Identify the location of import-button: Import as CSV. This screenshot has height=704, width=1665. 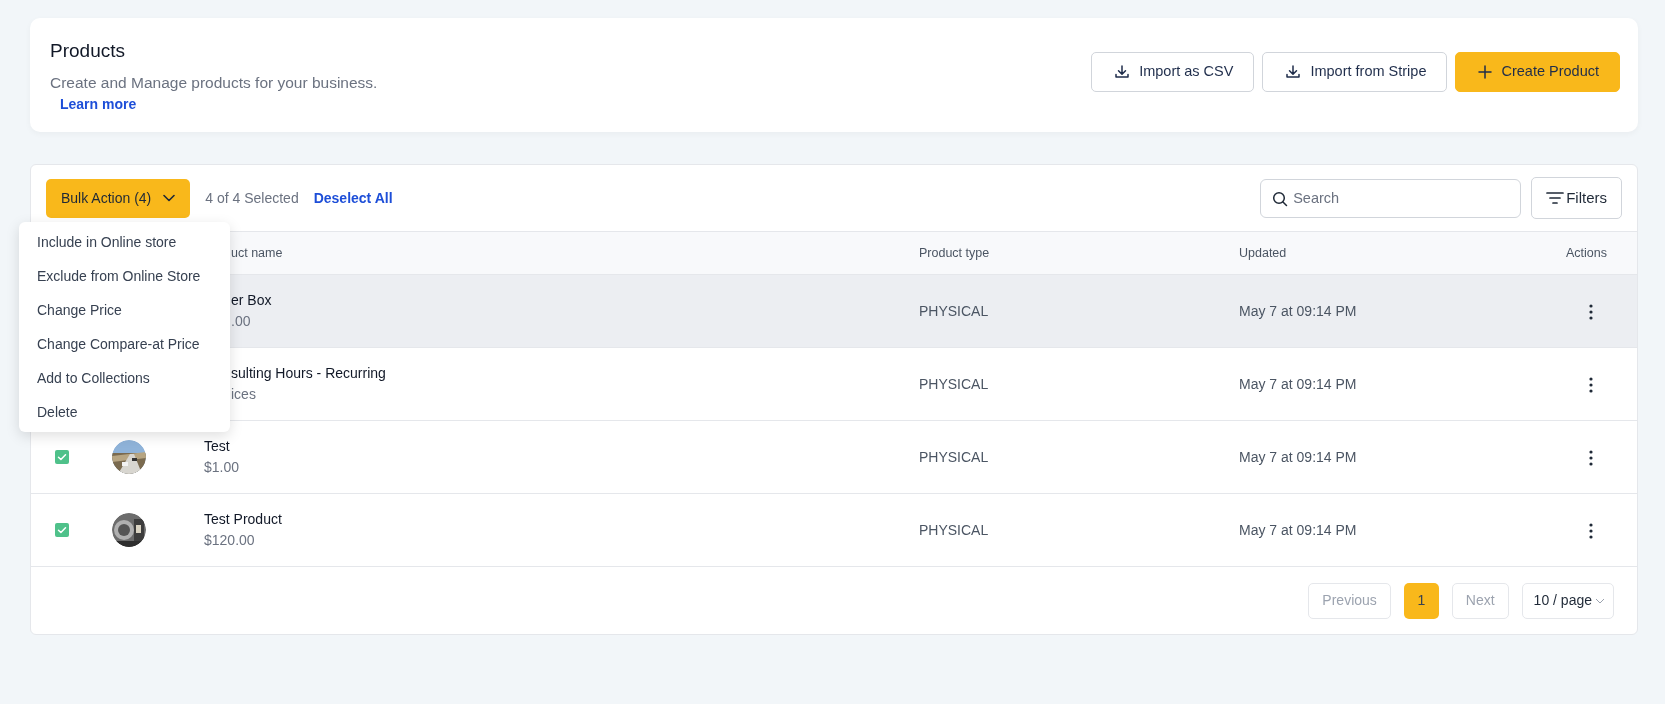
(1173, 72).